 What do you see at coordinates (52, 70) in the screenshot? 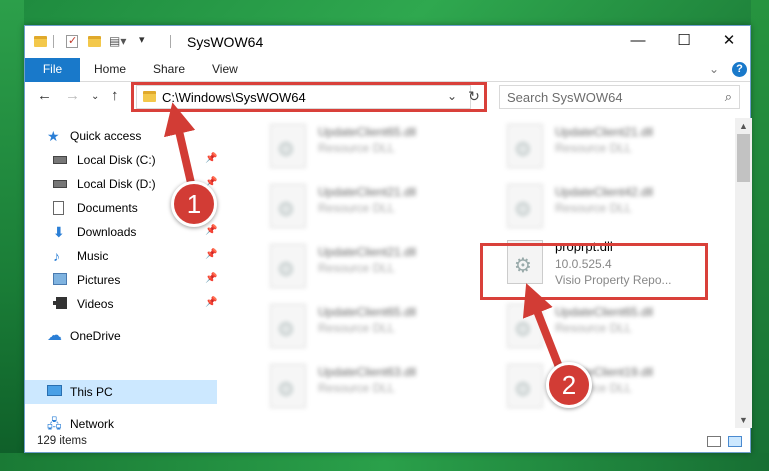
I see `tab-file: File` at bounding box center [52, 70].